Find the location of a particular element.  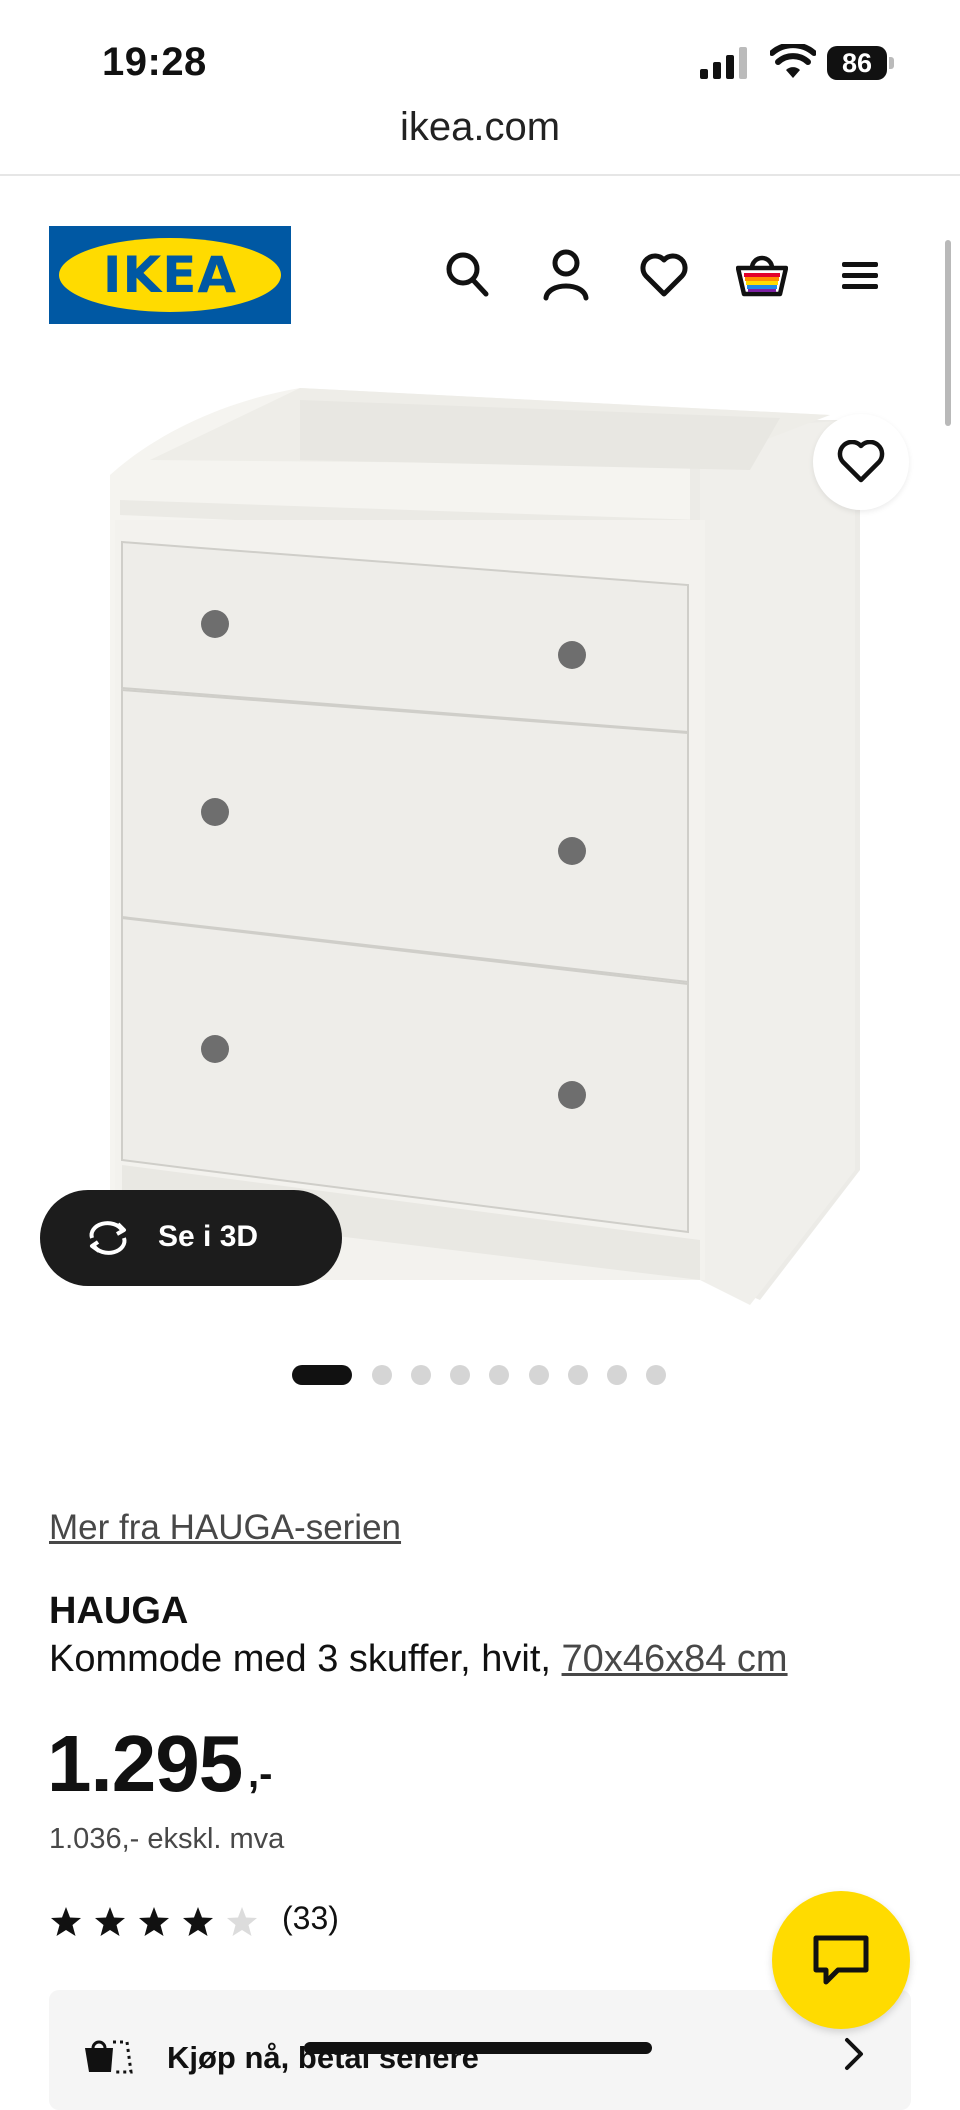

view-in-3d-label: Se i 3D is located at coordinates (208, 1236).